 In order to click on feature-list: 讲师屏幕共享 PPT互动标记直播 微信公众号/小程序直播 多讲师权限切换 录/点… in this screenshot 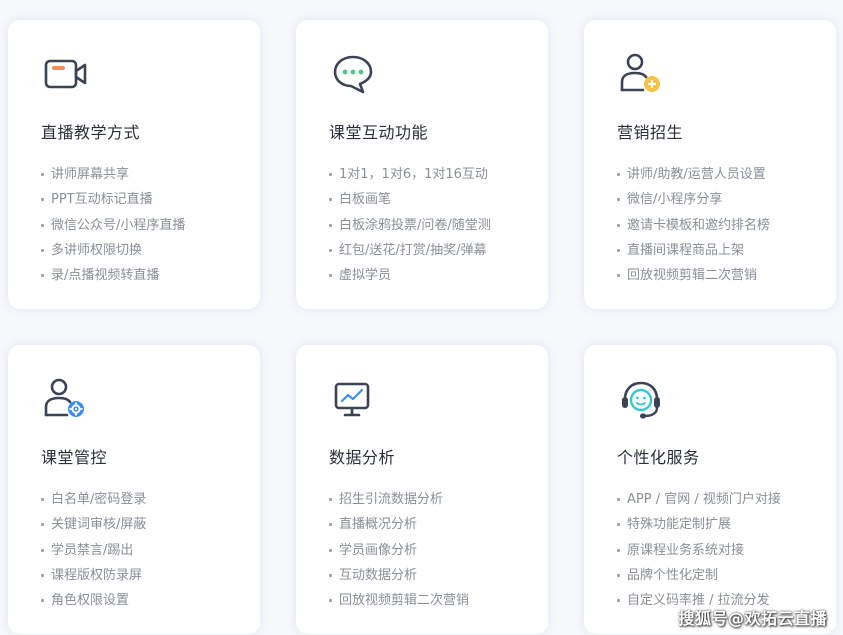, I will do `click(140, 225)`.